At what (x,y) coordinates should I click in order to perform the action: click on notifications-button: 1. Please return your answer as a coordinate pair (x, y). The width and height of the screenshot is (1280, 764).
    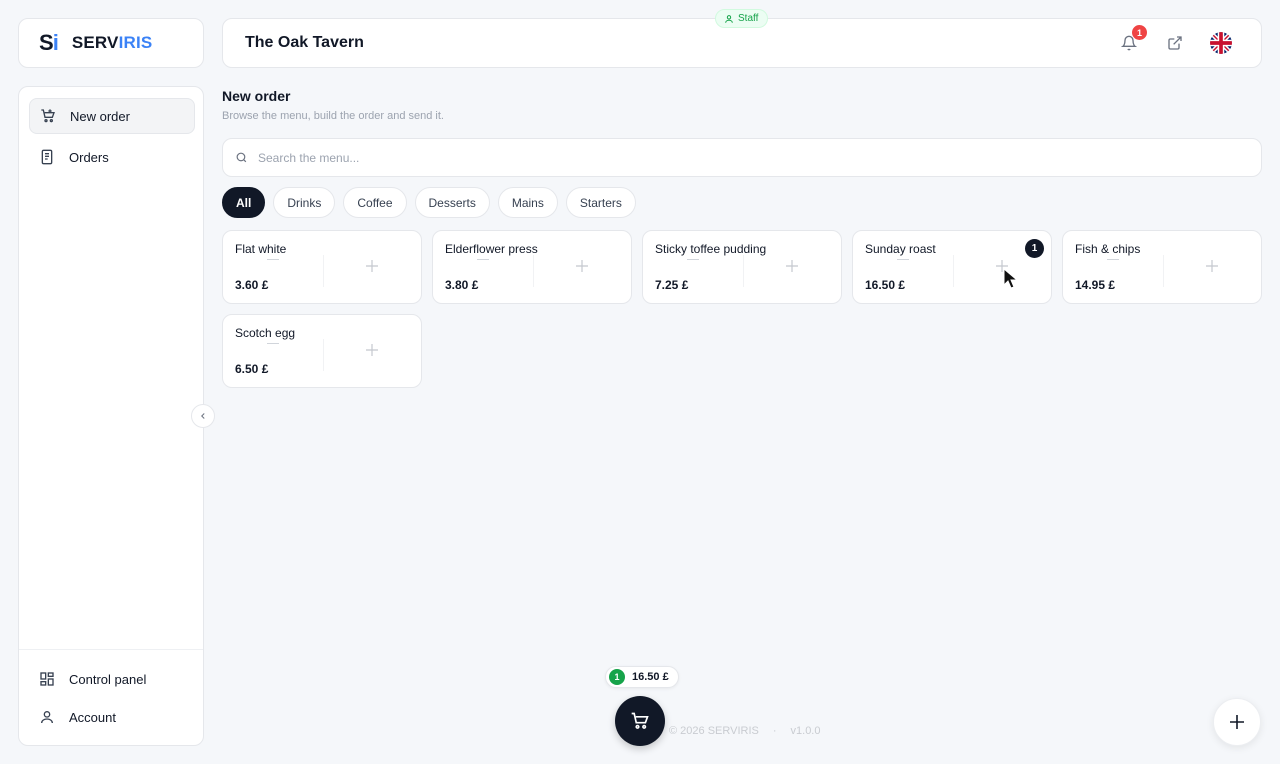
    Looking at the image, I should click on (1132, 40).